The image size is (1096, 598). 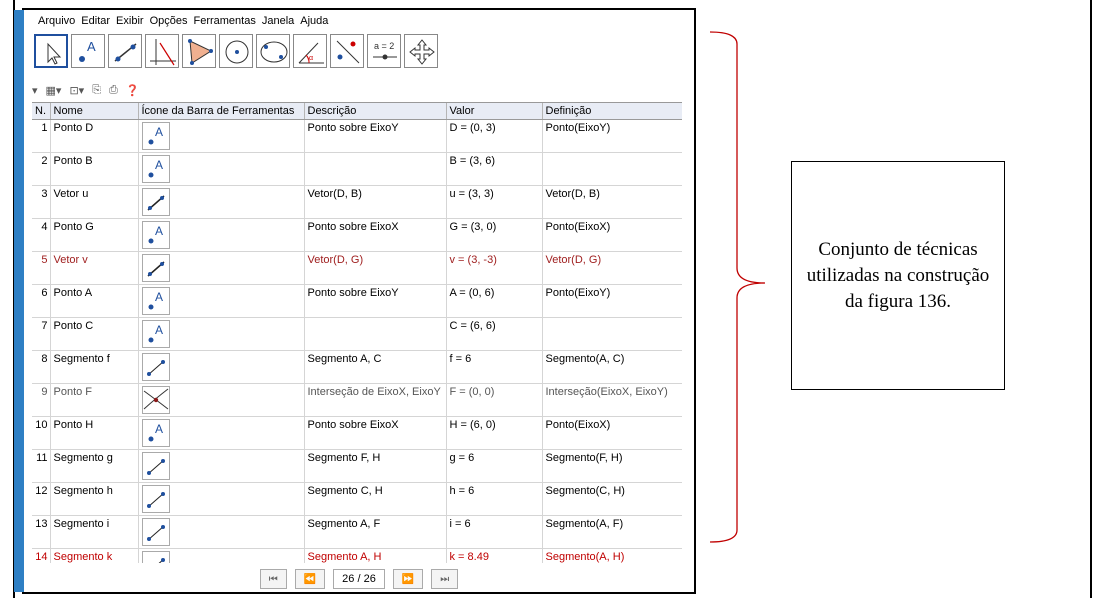 I want to click on column-header: Definição, so click(x=612, y=111).